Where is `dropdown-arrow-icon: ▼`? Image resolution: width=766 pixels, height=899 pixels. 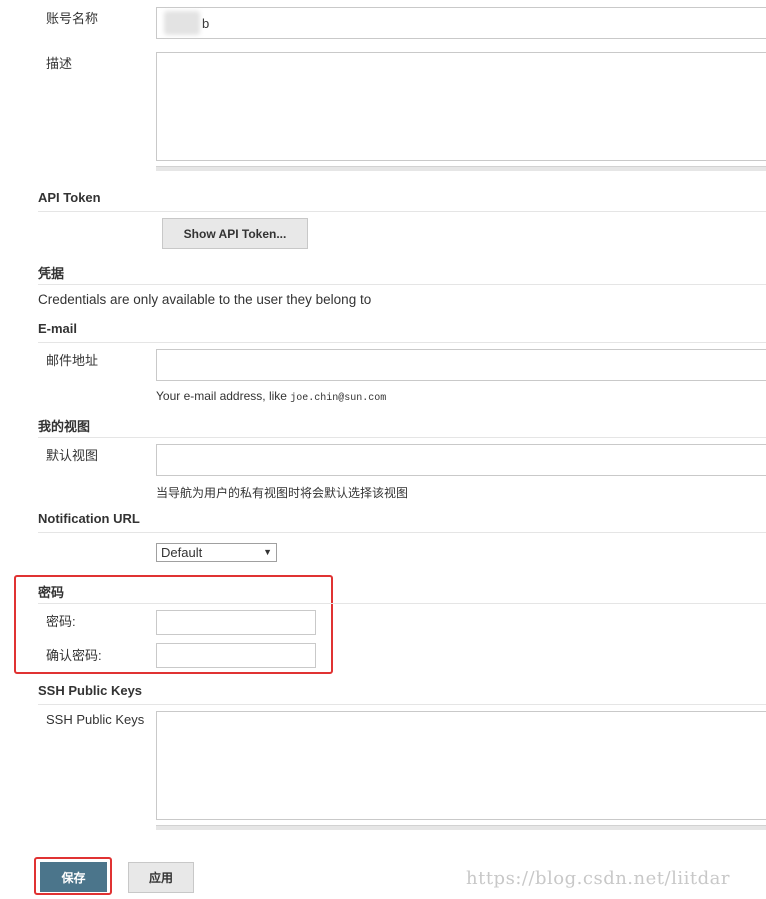
dropdown-arrow-icon: ▼ is located at coordinates (267, 552).